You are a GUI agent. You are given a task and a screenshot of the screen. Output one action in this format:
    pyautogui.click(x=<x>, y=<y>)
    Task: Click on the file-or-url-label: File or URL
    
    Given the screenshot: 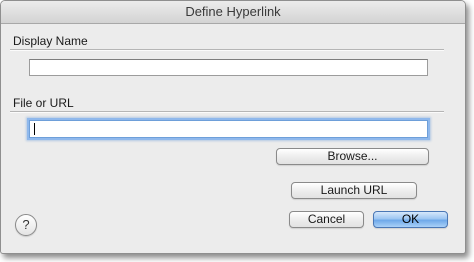 What is the action you would take?
    pyautogui.click(x=43, y=103)
    